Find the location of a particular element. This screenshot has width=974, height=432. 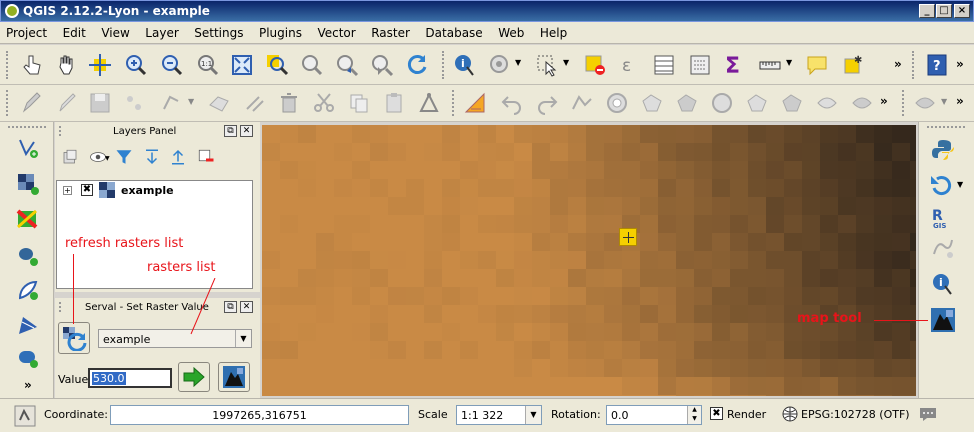

add-vector-layer-icon is located at coordinates (28, 148).